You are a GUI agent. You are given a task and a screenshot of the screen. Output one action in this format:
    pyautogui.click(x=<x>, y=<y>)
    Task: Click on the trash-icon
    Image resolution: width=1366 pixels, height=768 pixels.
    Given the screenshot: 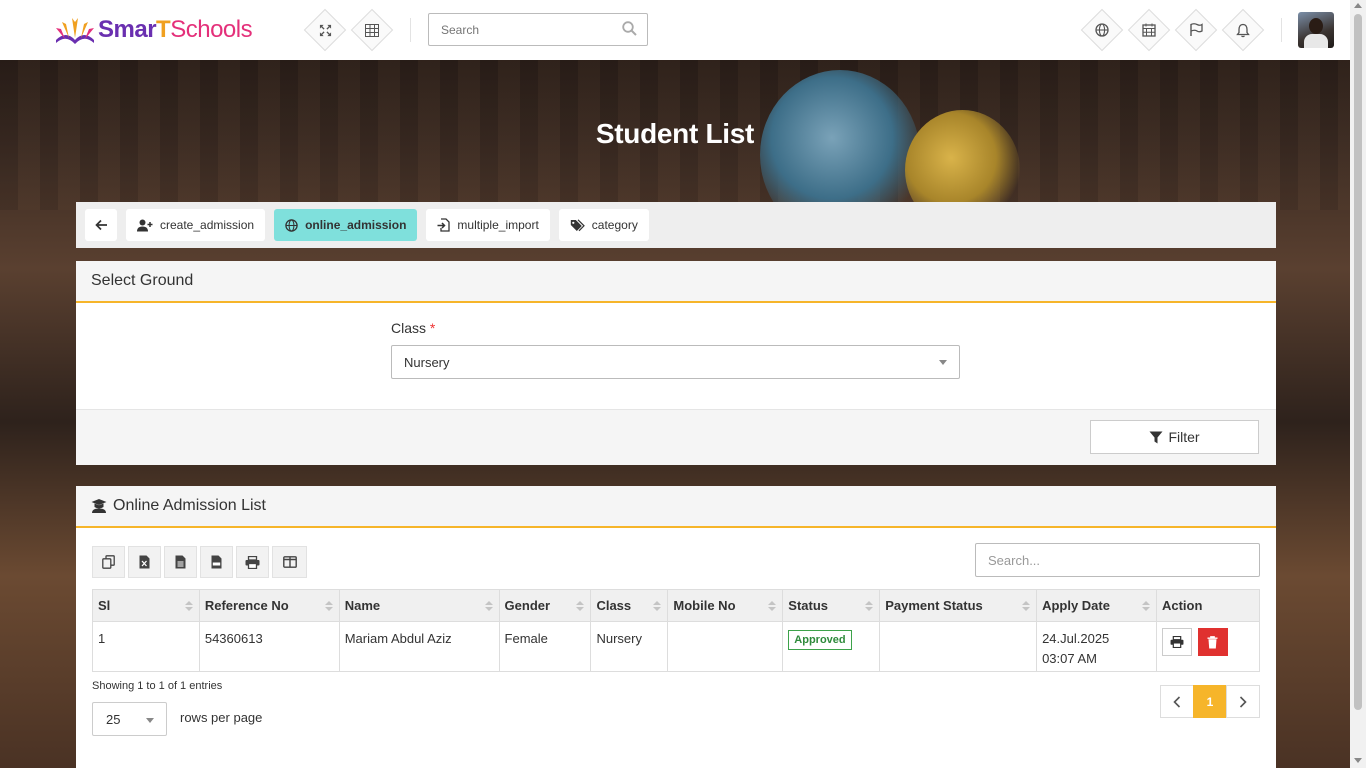 What is the action you would take?
    pyautogui.click(x=1212, y=641)
    